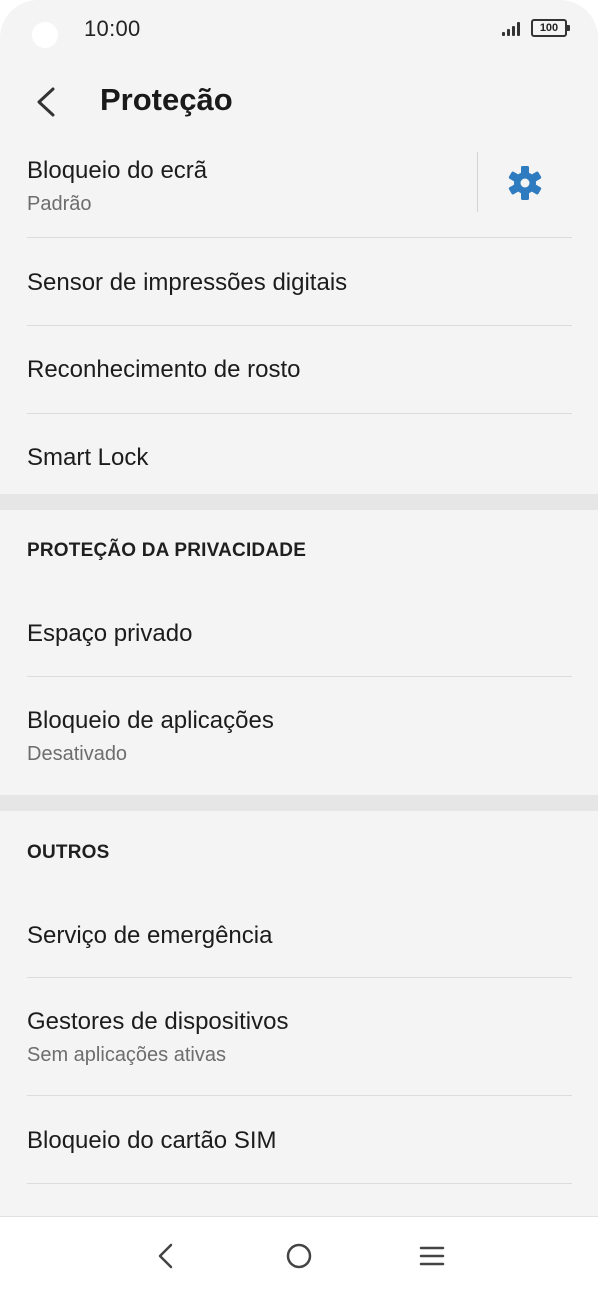 This screenshot has height=1295, width=598. I want to click on nav-back-button, so click(166, 1256).